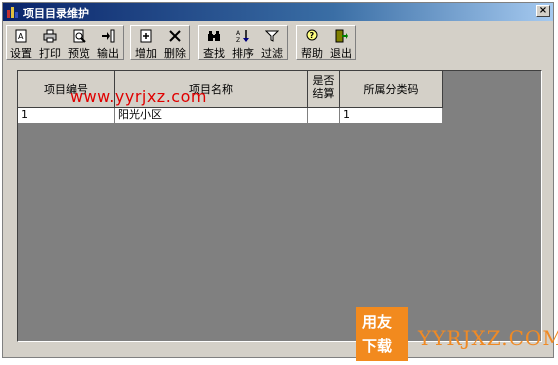  What do you see at coordinates (21, 43) in the screenshot?
I see `settings-button: A 设置` at bounding box center [21, 43].